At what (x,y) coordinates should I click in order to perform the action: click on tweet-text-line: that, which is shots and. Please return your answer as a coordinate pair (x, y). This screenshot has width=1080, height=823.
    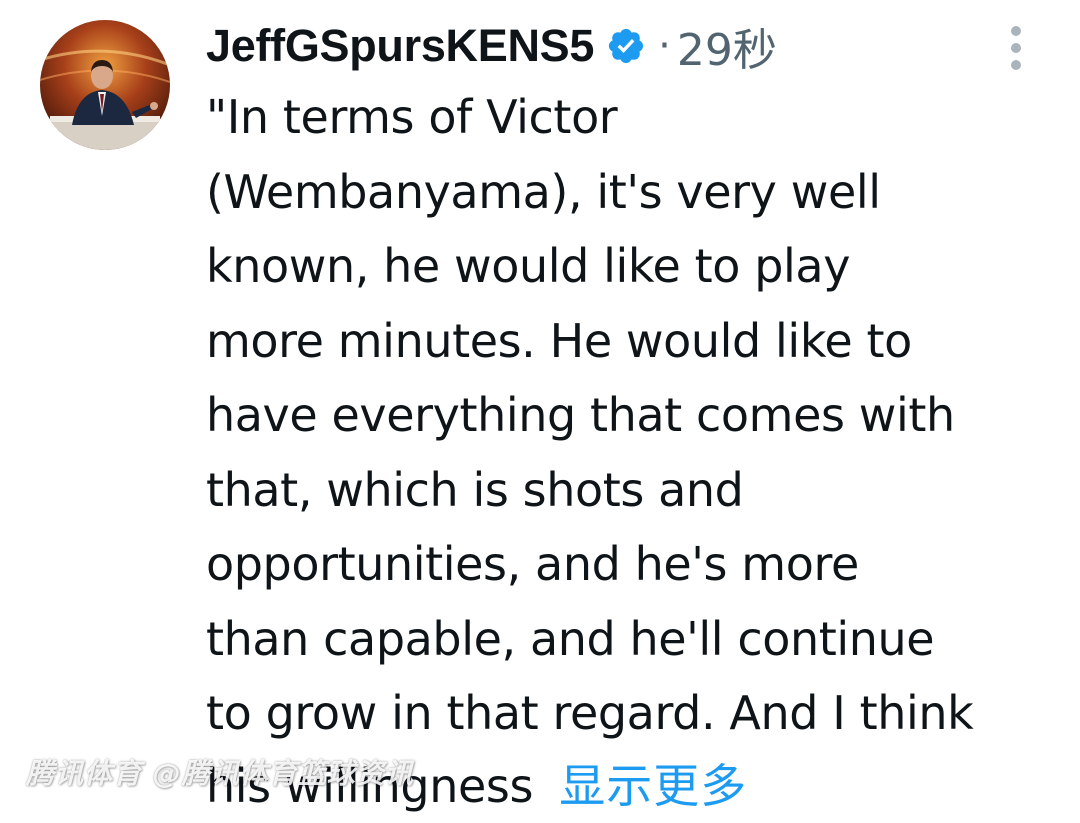
    Looking at the image, I should click on (475, 489).